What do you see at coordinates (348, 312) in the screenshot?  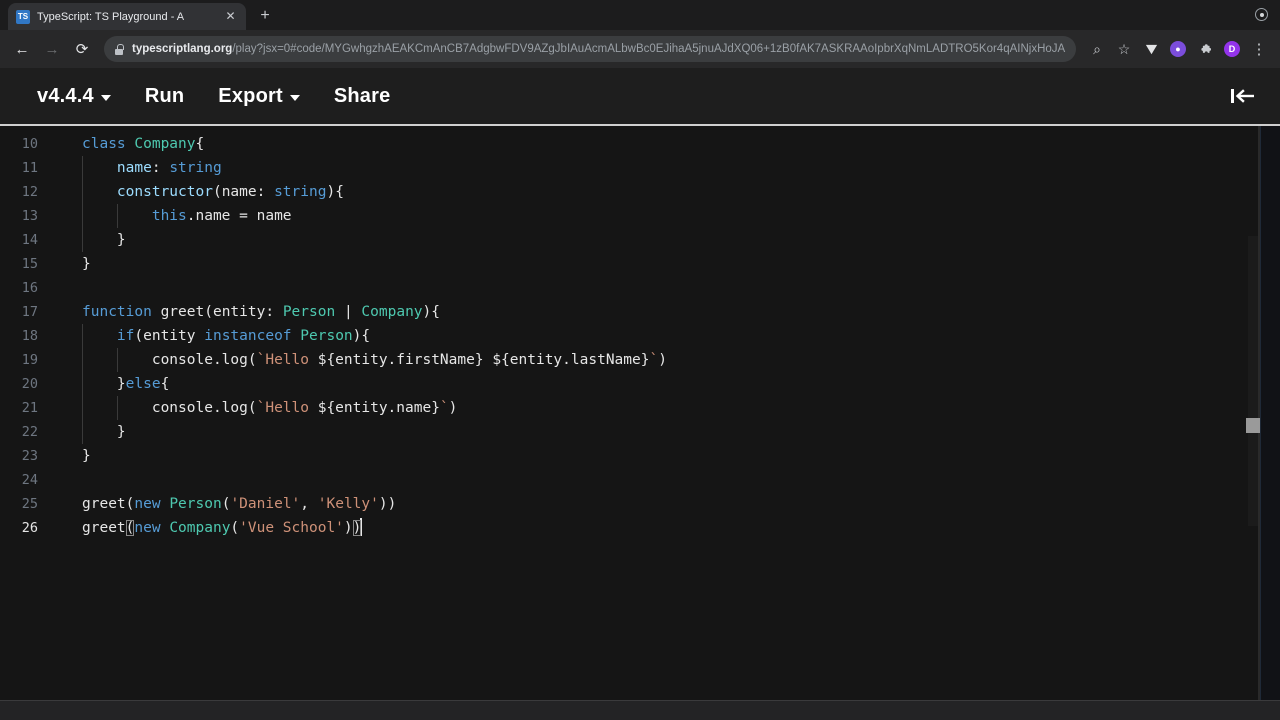 I see `code-token: |` at bounding box center [348, 312].